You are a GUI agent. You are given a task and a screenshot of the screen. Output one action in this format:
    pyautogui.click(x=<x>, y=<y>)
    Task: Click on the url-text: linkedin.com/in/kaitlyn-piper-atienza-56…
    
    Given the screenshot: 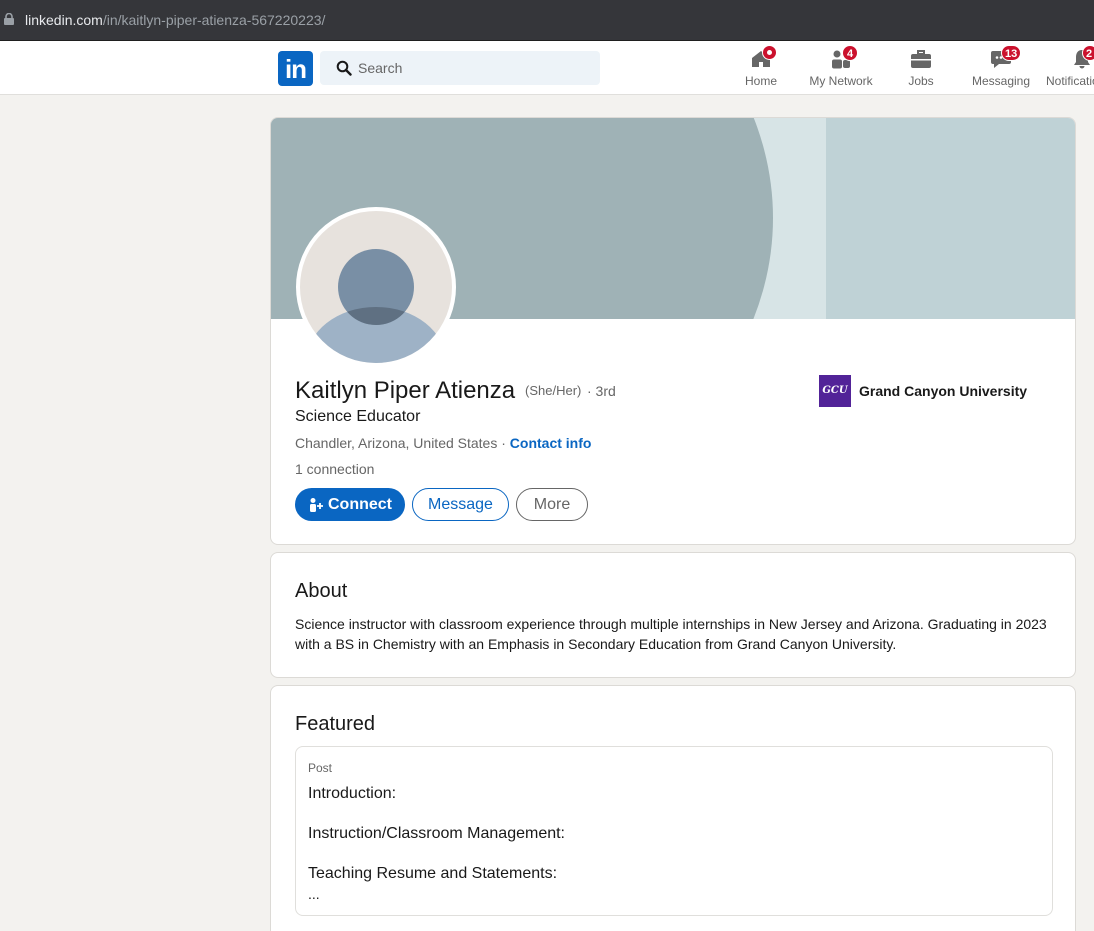 What is the action you would take?
    pyautogui.click(x=175, y=20)
    